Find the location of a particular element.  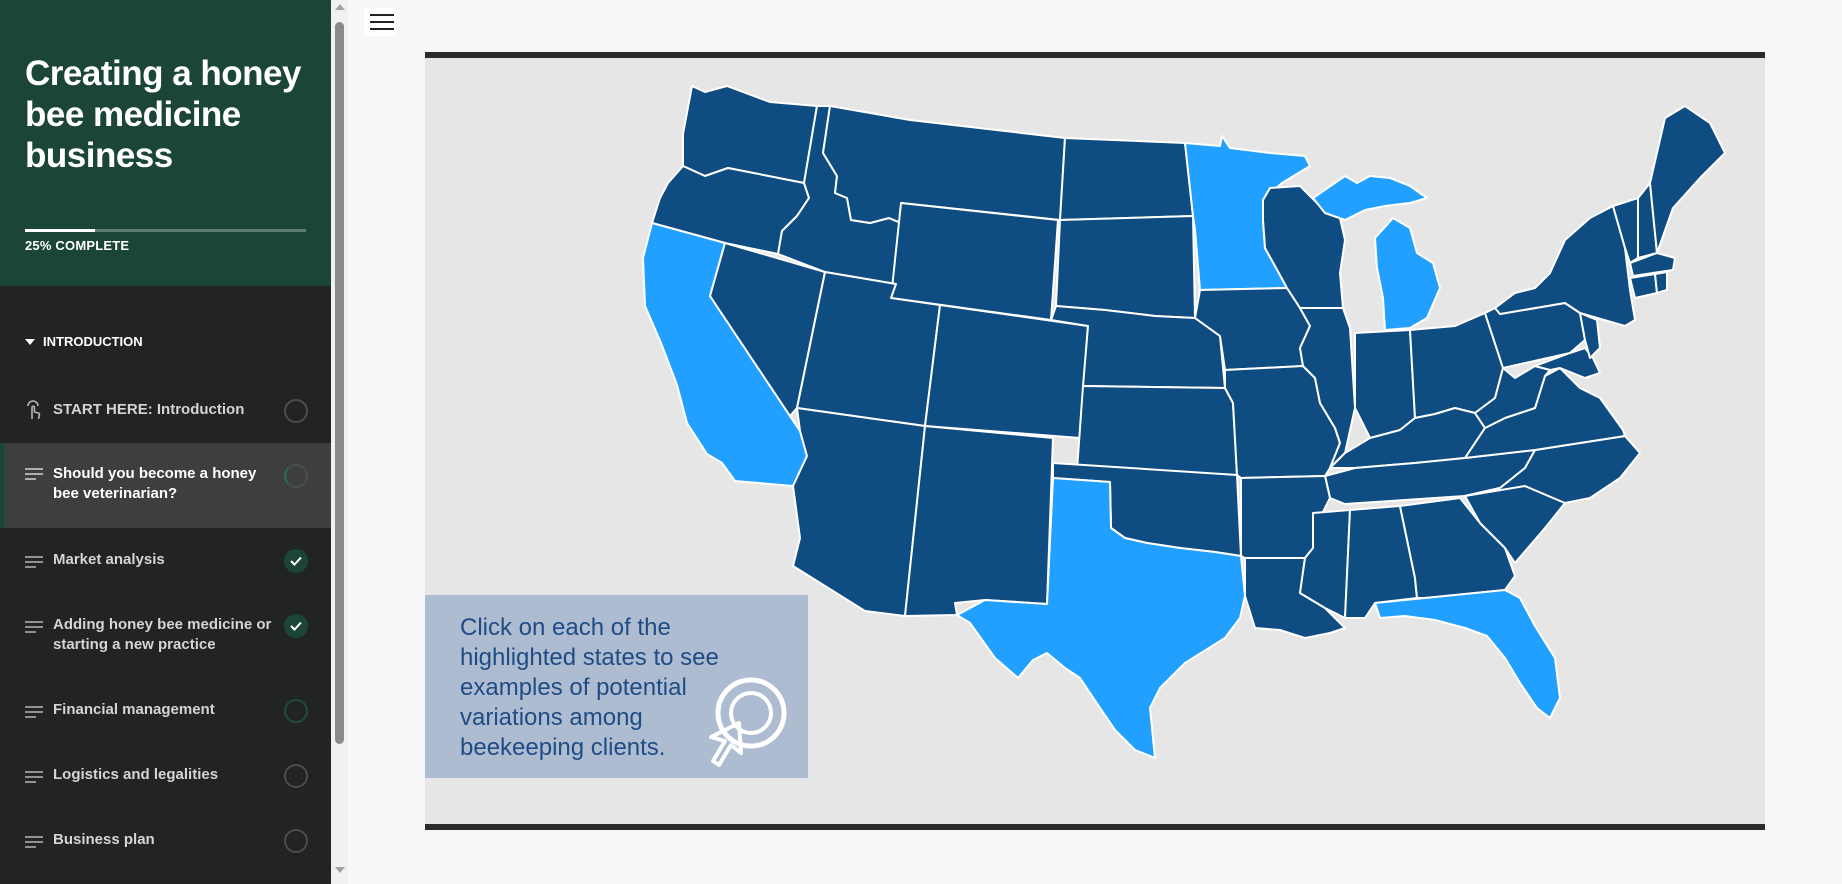

state-washington is located at coordinates (750, 134).